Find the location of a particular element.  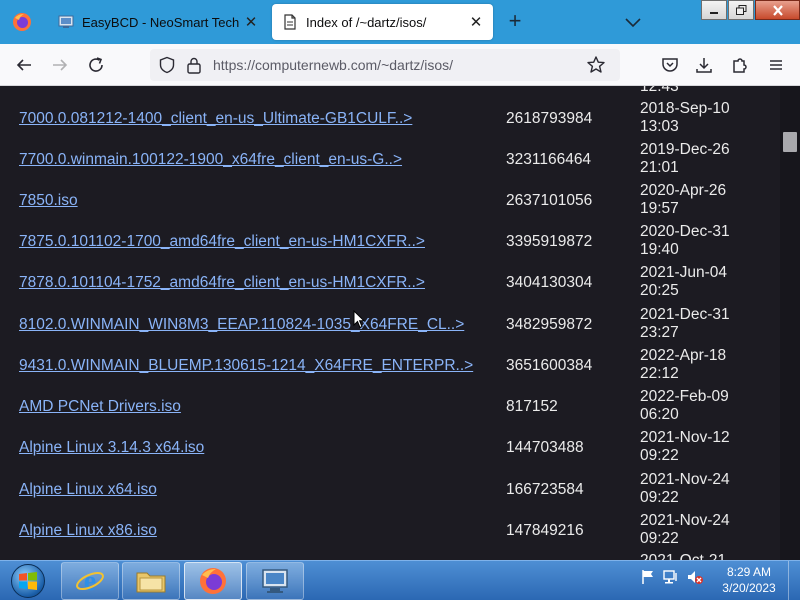

scrollbar-thumb is located at coordinates (790, 142).